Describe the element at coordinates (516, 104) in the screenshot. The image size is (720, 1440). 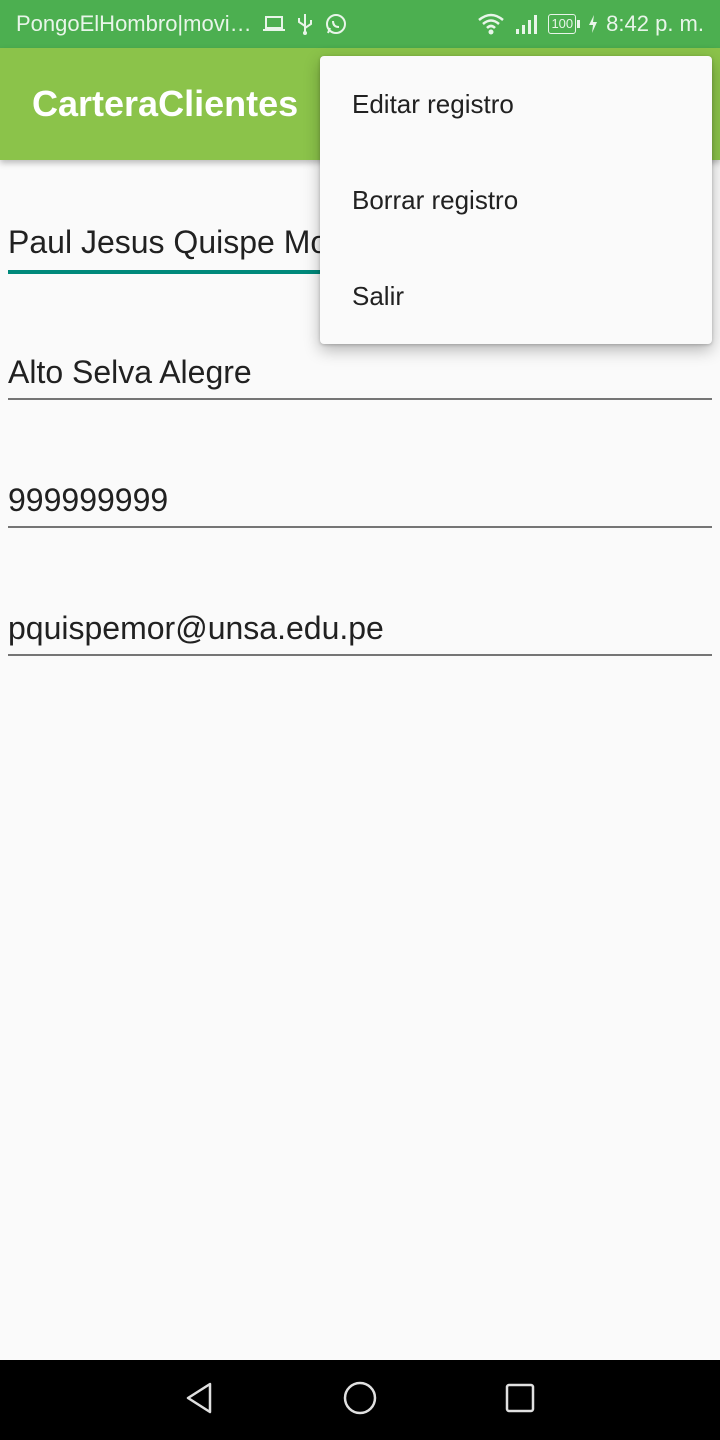
I see `menu-item-editar-registro: Editar registro` at that location.